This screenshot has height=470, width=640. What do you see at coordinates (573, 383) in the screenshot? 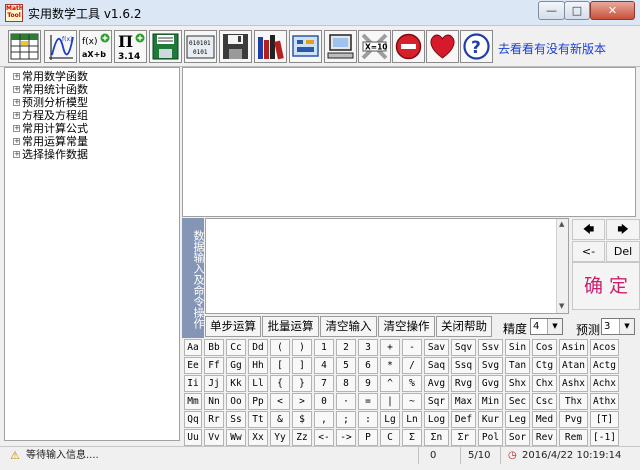
I see `key-button: Ashx` at bounding box center [573, 383].